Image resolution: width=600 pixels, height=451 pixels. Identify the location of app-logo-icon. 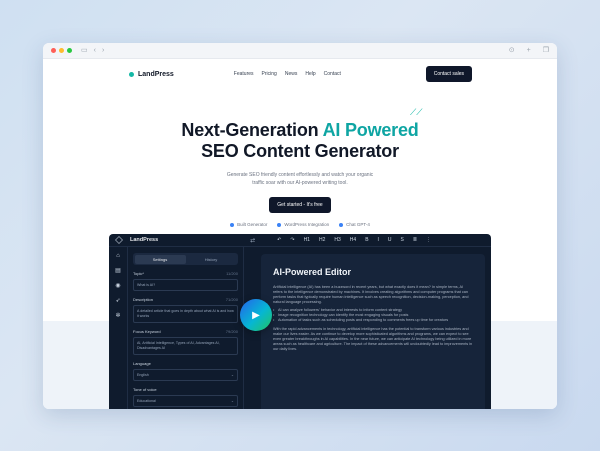
(119, 240).